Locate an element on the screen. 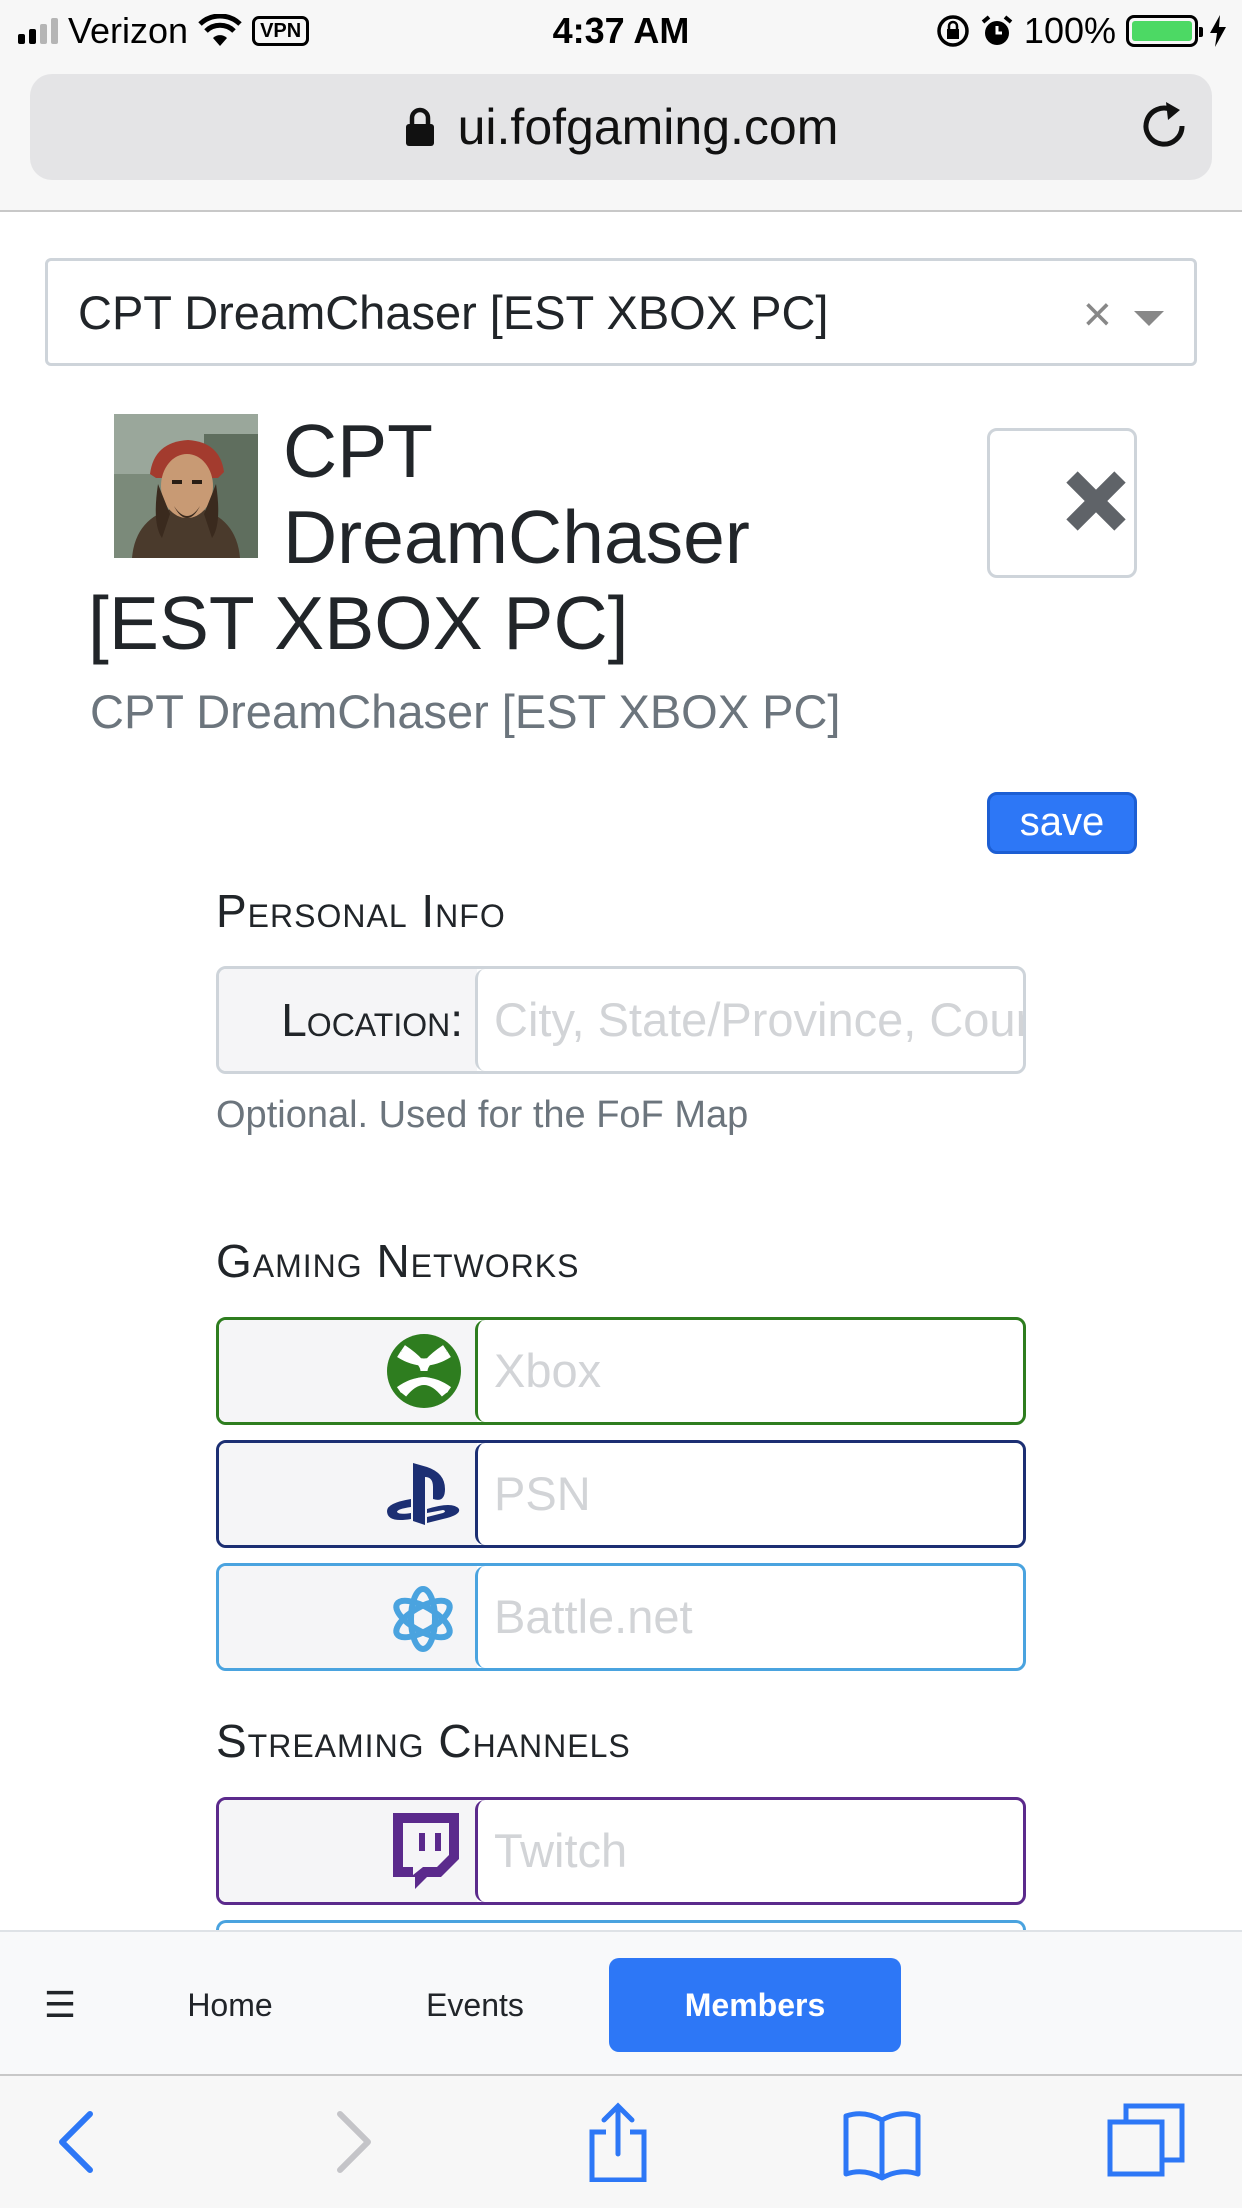 Image resolution: width=1242 pixels, height=2208 pixels. nav-item-events: Events is located at coordinates (475, 2005).